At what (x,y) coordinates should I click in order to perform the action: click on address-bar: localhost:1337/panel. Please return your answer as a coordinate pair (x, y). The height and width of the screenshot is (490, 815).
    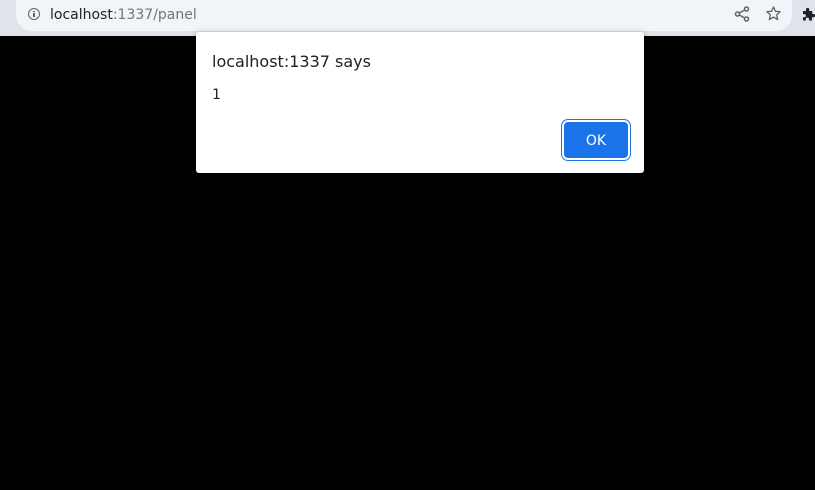
    Looking at the image, I should click on (404, 15).